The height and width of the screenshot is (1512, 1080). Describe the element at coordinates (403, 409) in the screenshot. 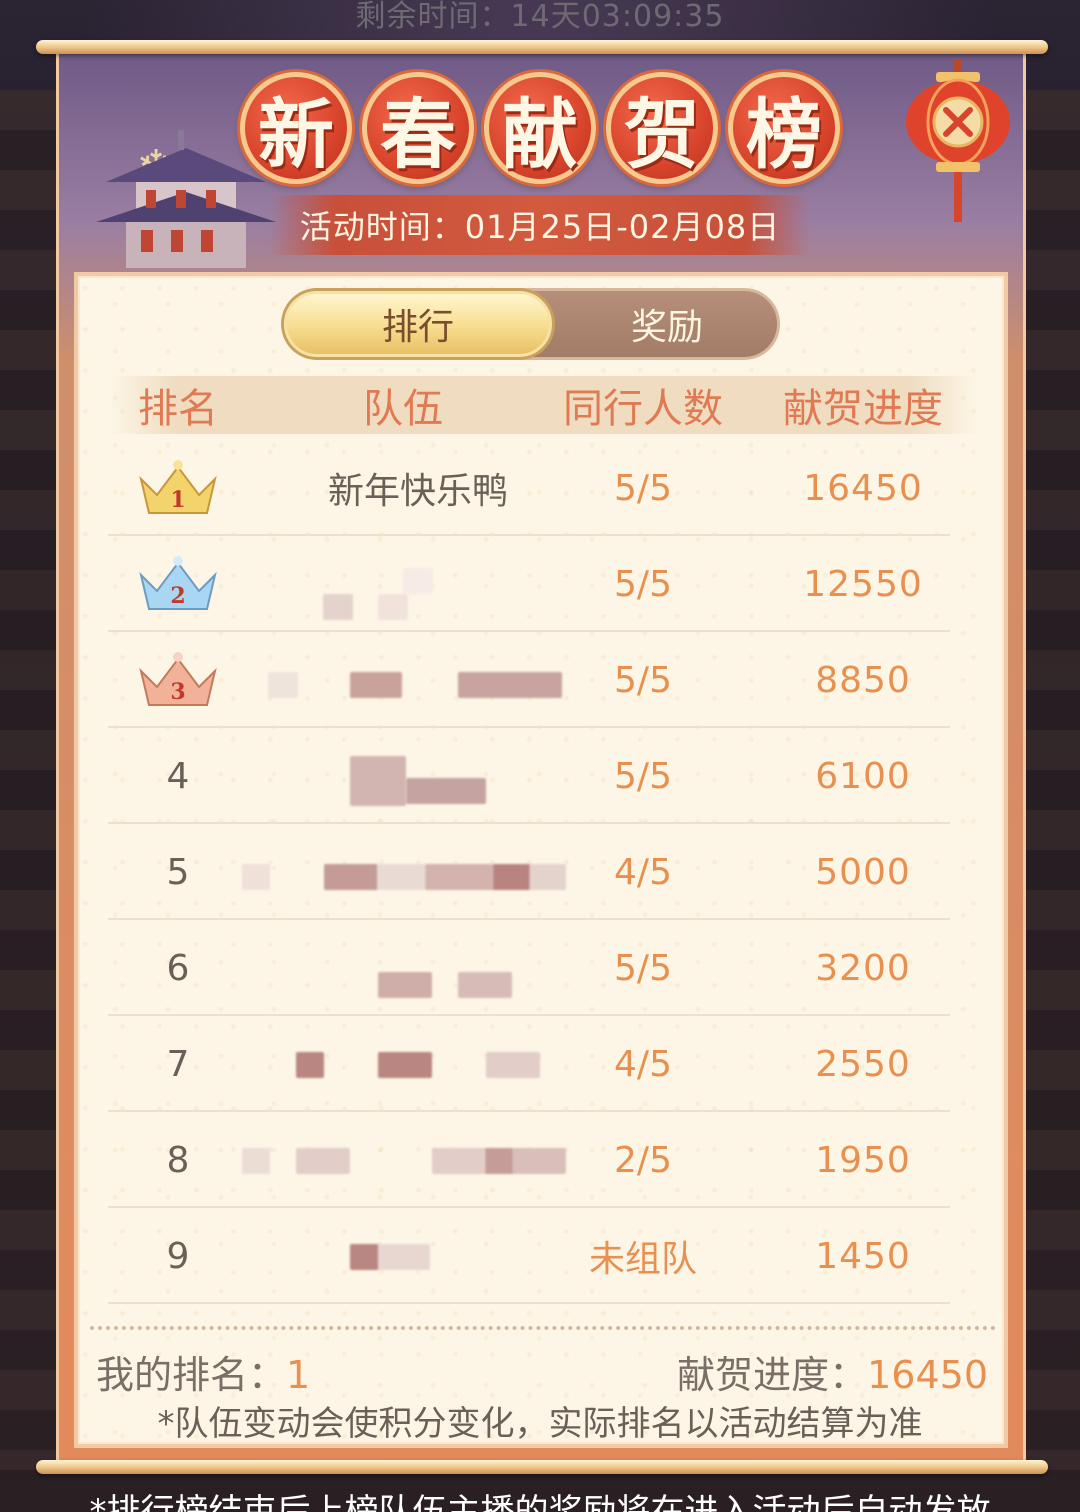

I see `header-team: 队伍` at that location.